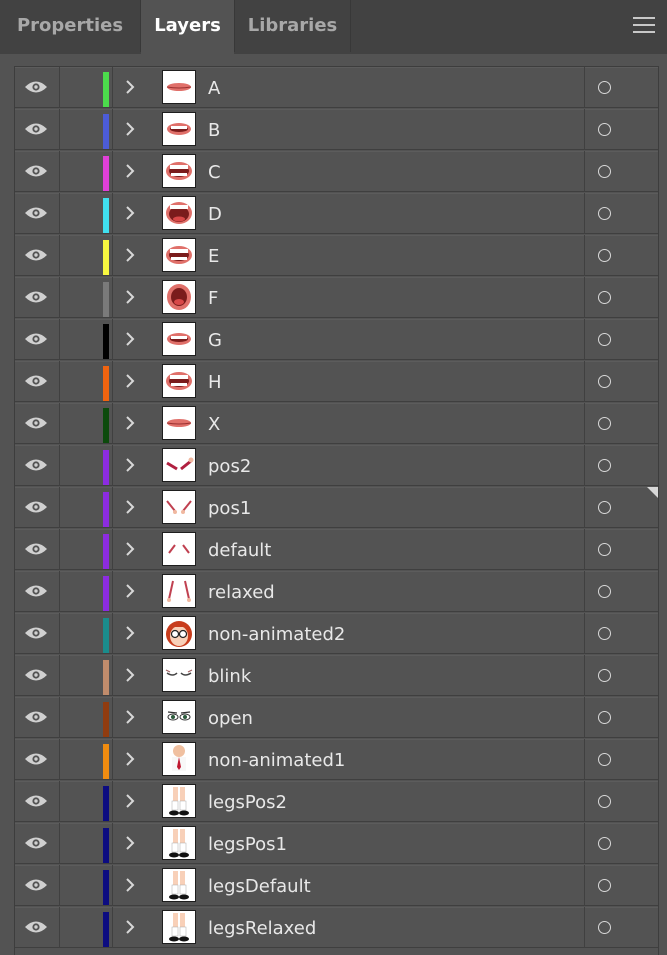 This screenshot has height=955, width=667. What do you see at coordinates (214, 129) in the screenshot?
I see `layer-name: B` at bounding box center [214, 129].